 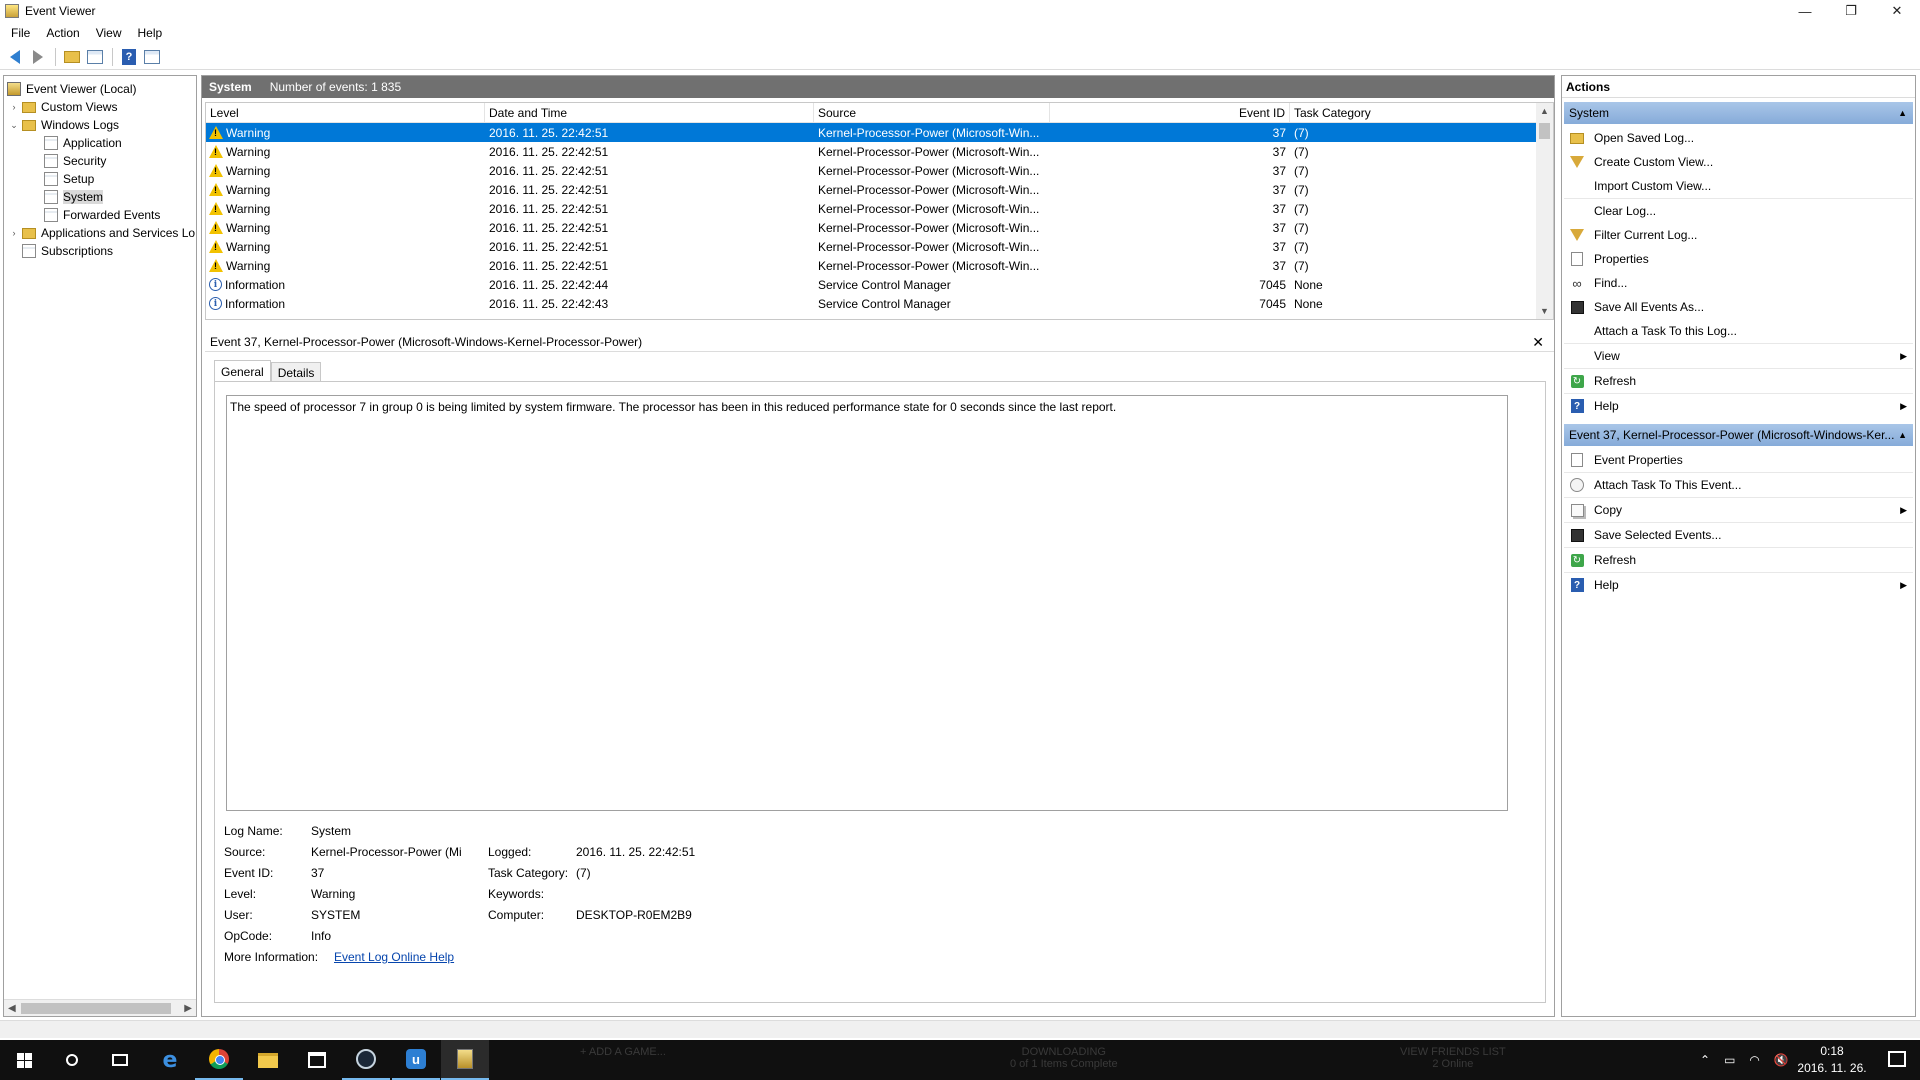 I want to click on show-hidden-icons-icon: ⌃, so click(x=1705, y=1060).